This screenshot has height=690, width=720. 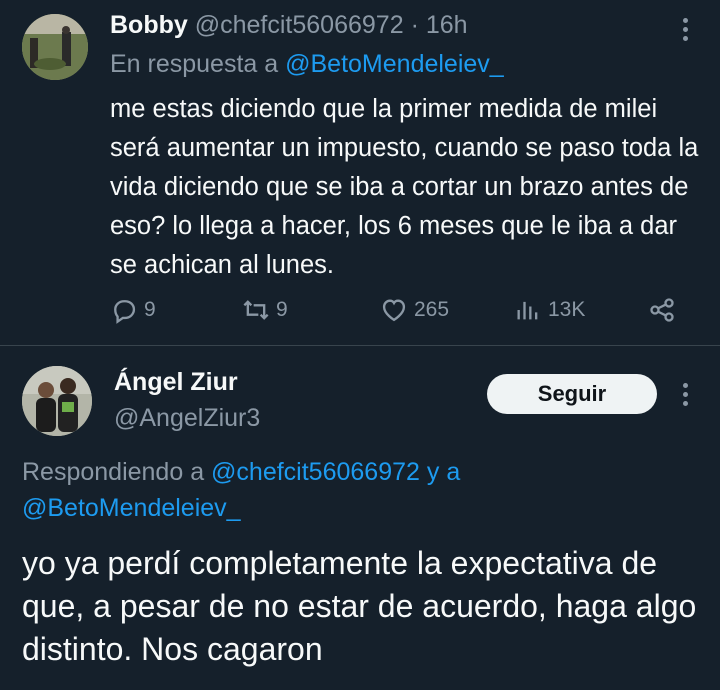 I want to click on handle: @AngelZiur3, so click(x=187, y=418).